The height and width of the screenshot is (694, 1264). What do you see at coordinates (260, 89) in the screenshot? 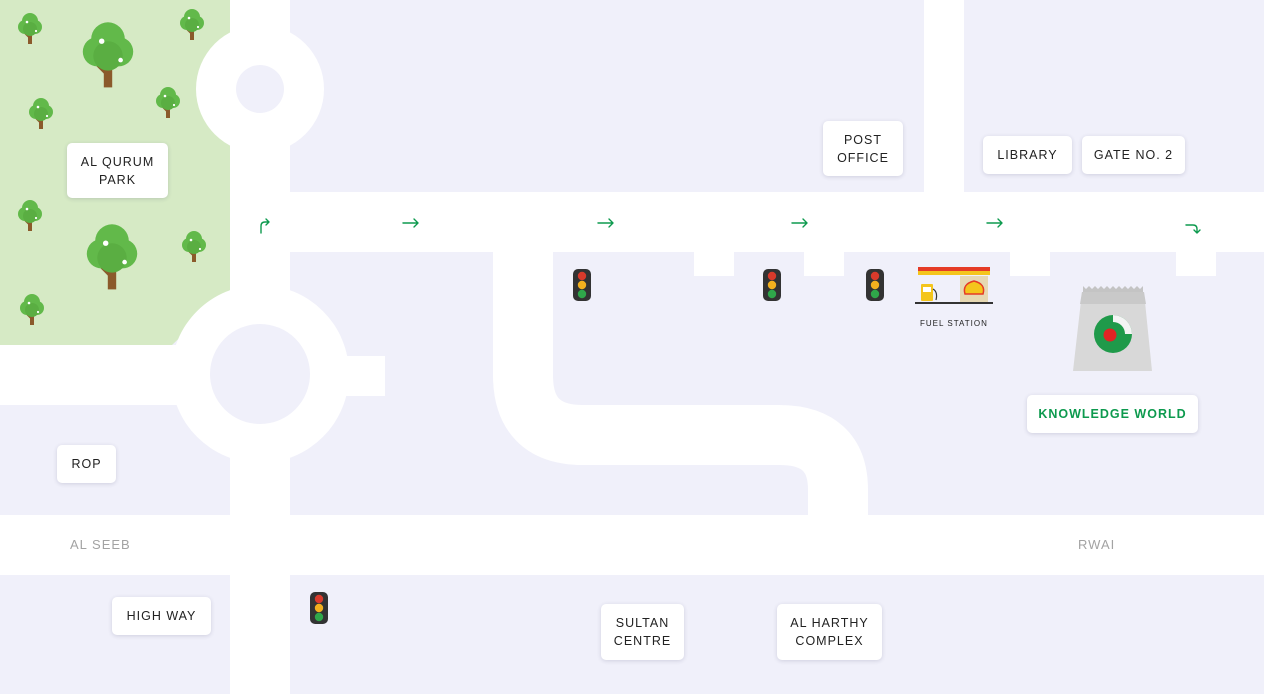
I see `roundabout-top-island` at bounding box center [260, 89].